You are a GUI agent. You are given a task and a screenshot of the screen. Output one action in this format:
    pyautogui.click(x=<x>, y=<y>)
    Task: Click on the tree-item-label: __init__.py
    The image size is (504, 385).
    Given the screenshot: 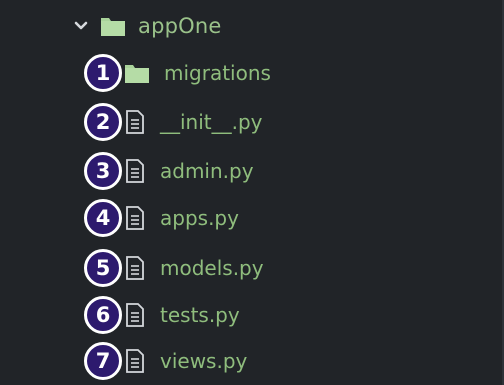 What is the action you would take?
    pyautogui.click(x=211, y=122)
    